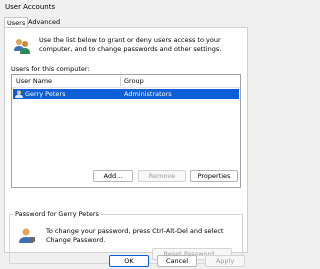  What do you see at coordinates (134, 81) in the screenshot?
I see `column-header-group: Group` at bounding box center [134, 81].